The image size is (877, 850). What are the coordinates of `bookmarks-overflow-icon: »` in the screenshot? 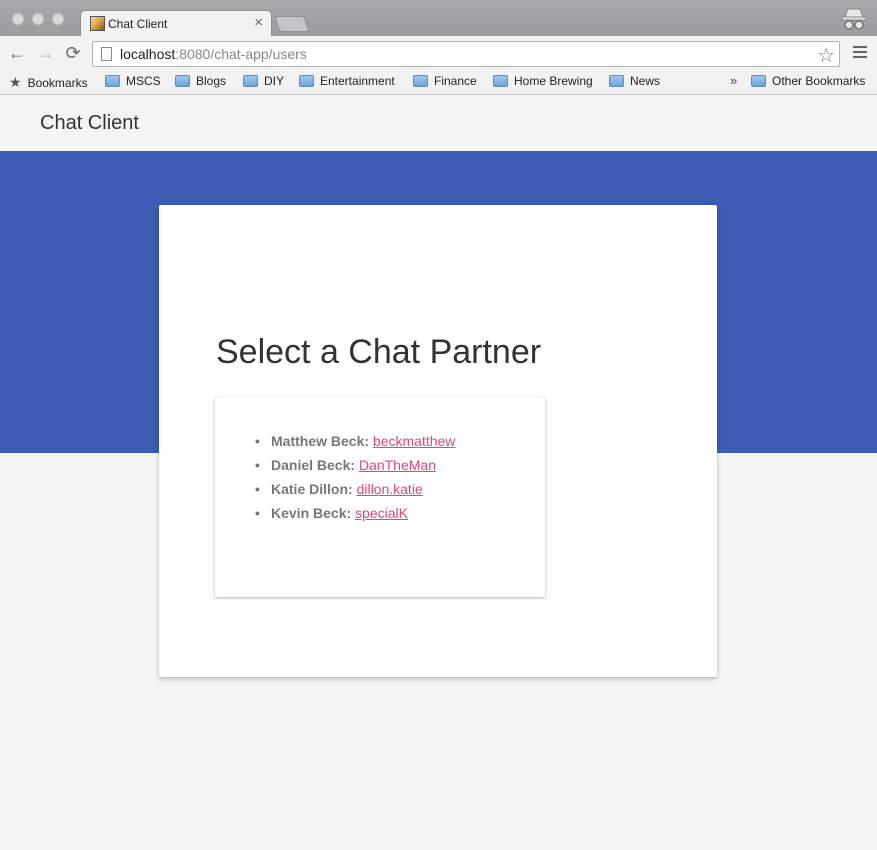 It's located at (733, 80).